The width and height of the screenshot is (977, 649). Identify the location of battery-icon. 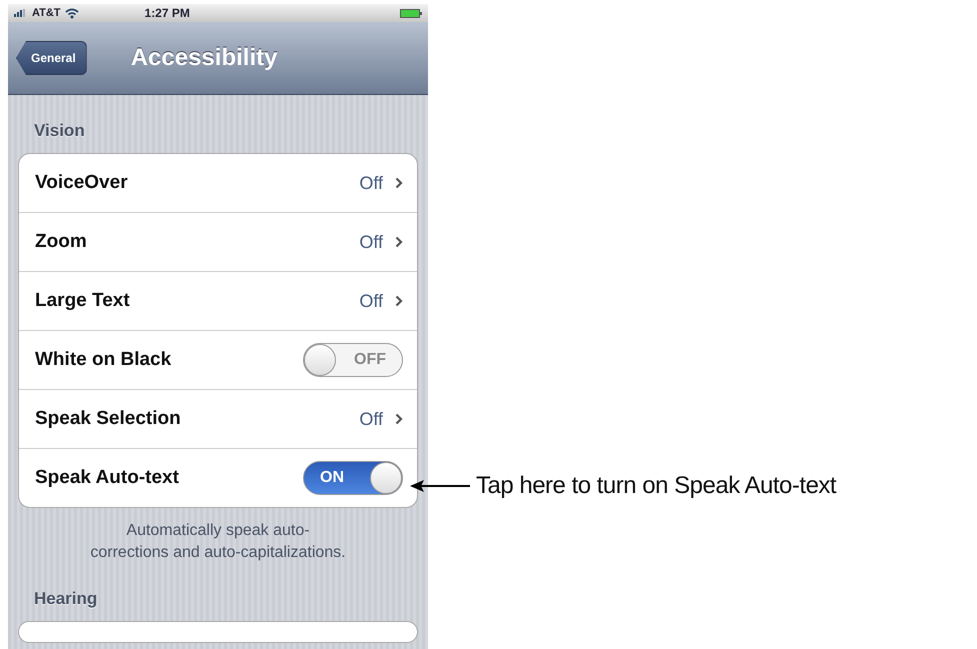
(411, 13).